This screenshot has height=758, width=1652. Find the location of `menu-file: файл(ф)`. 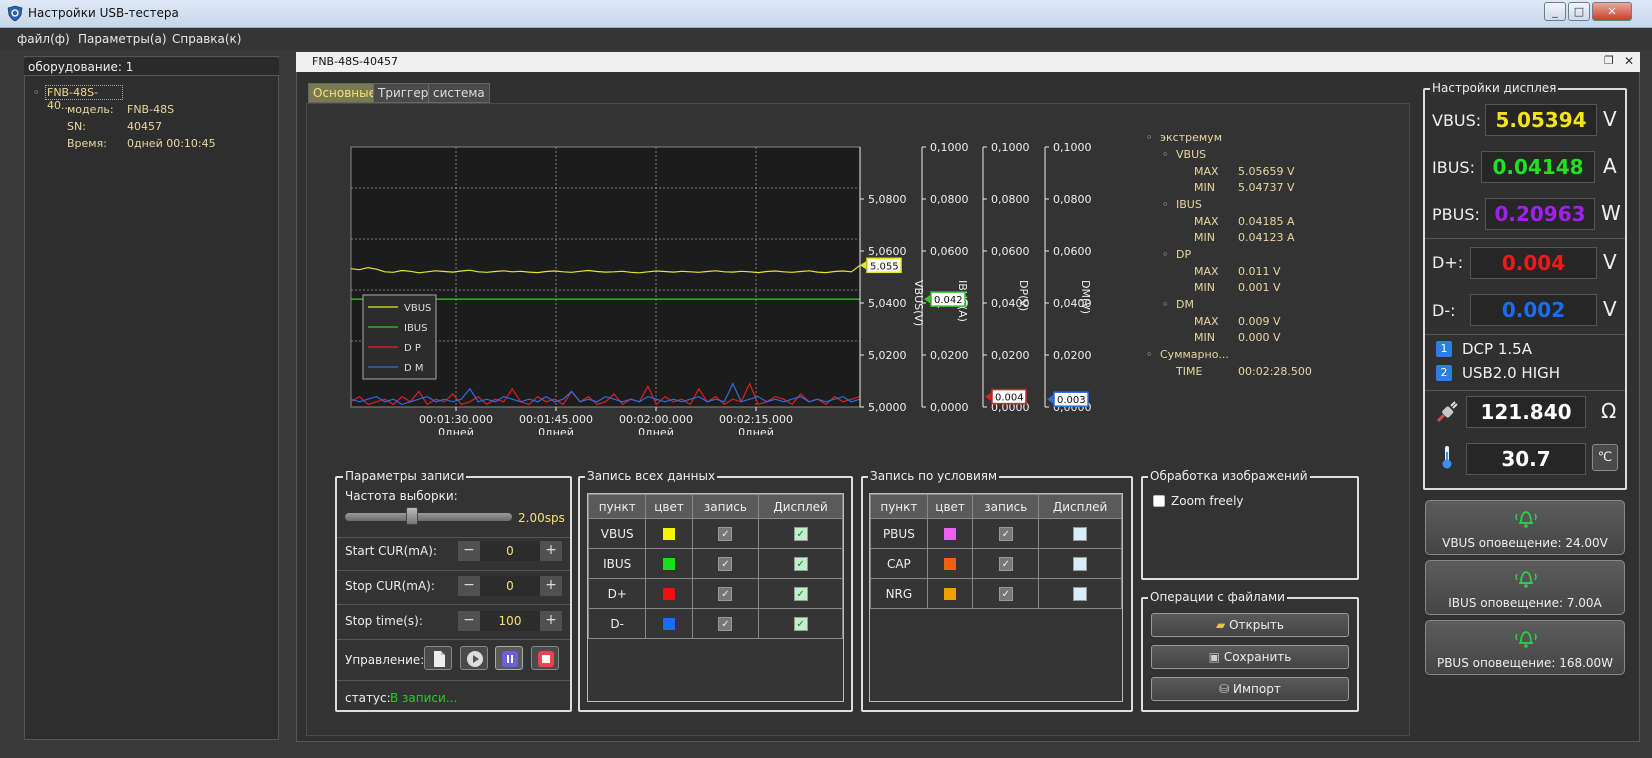

menu-file: файл(ф) is located at coordinates (43, 39).